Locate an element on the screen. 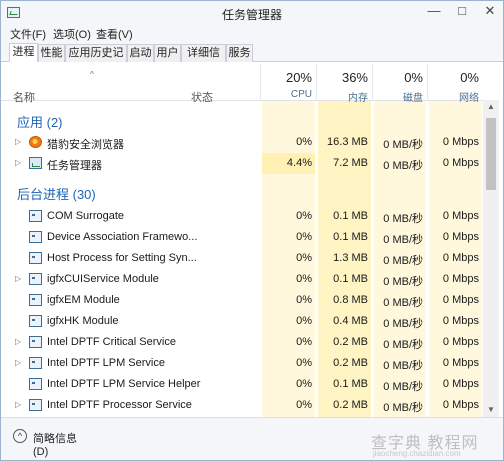 This screenshot has height=461, width=504. process-row: igfxEM Module 0% 0.8 MB 0 MB/秒 0 Mbps is located at coordinates (242, 300).